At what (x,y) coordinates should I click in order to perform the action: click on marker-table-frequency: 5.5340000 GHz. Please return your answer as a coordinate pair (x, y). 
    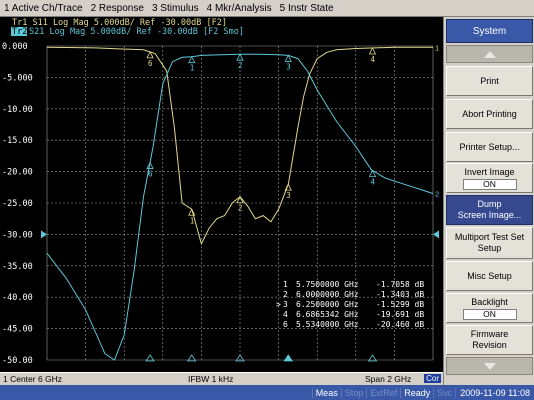
    Looking at the image, I should click on (327, 324).